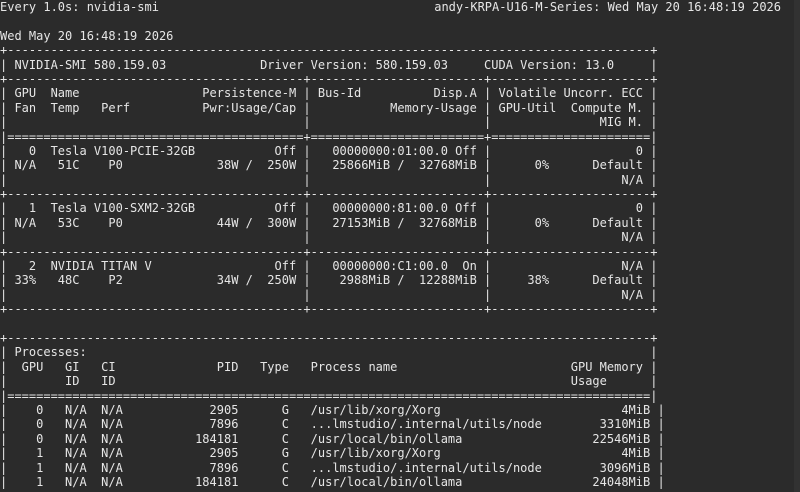  Describe the element at coordinates (87, 35) in the screenshot. I see `terminal-line: Wed May 20 16:48:19 2026` at that location.